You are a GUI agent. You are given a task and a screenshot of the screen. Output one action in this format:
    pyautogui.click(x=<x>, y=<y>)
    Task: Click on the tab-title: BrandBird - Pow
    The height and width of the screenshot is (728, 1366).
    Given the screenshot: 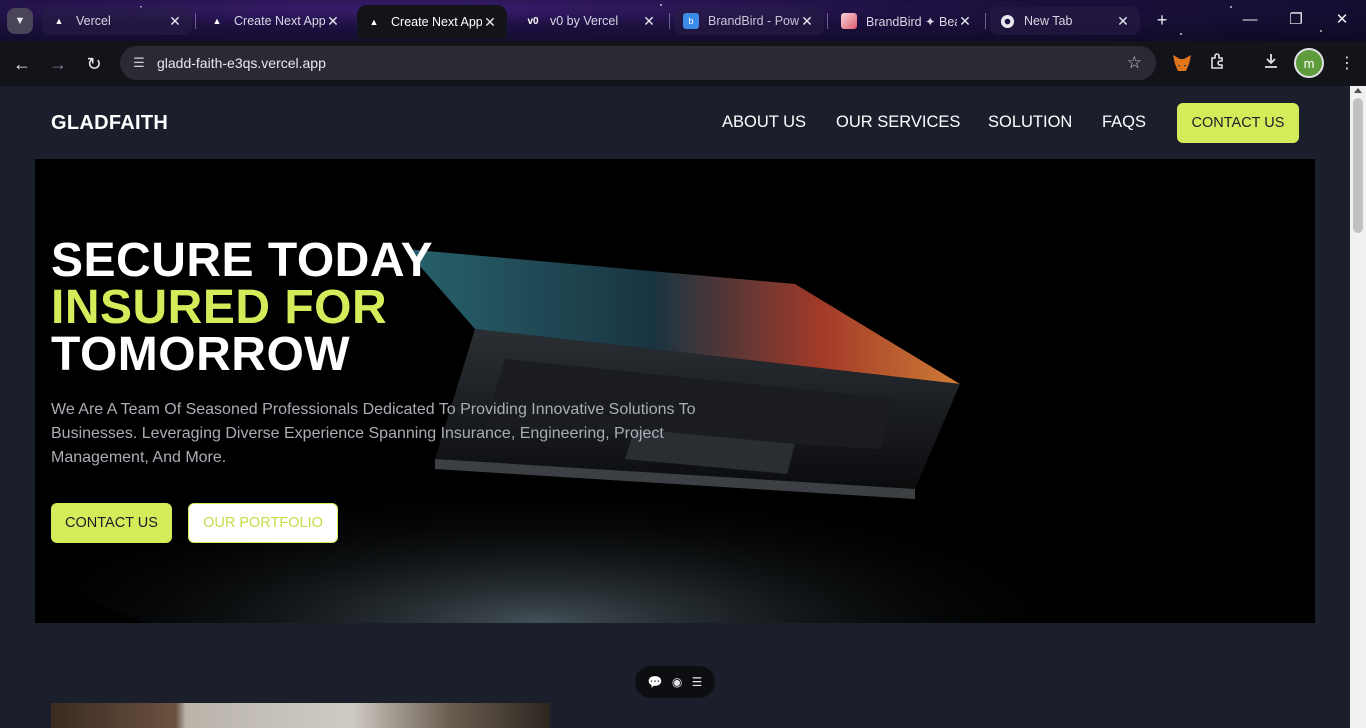 What is the action you would take?
    pyautogui.click(x=753, y=21)
    